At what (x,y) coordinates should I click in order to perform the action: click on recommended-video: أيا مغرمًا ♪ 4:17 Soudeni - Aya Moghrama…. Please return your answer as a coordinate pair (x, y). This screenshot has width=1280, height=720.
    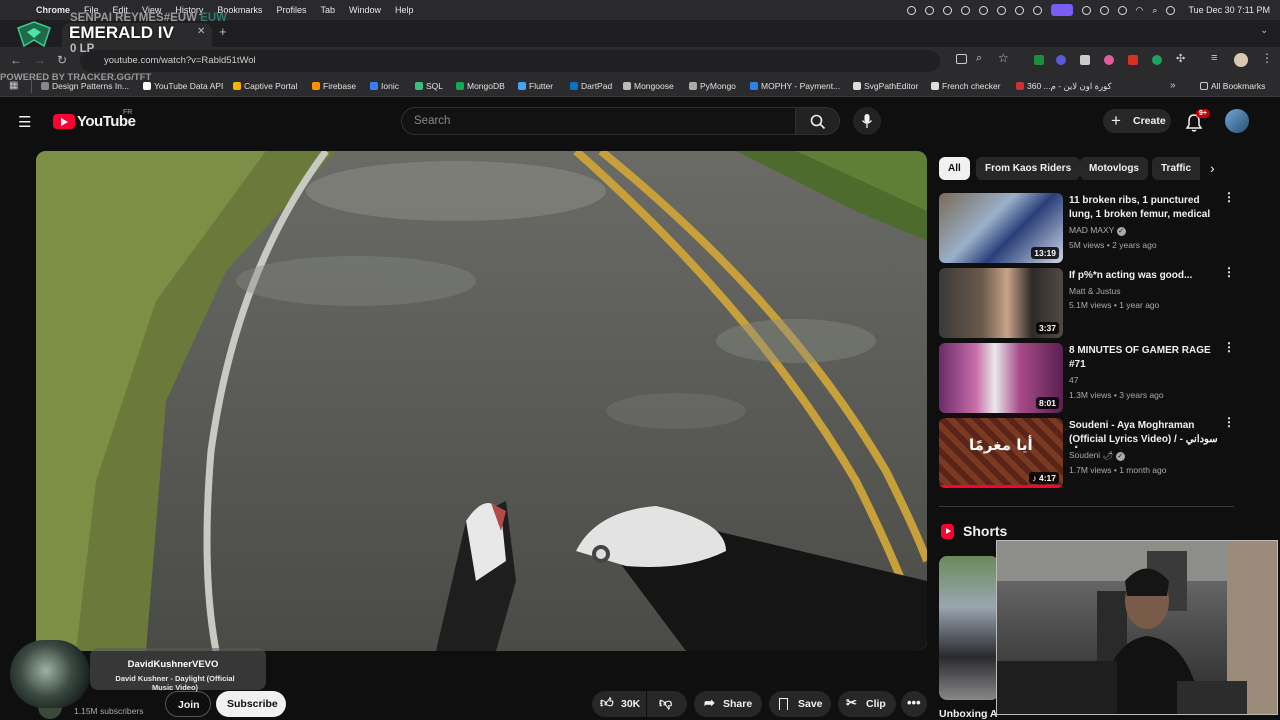
    Looking at the image, I should click on (1087, 452).